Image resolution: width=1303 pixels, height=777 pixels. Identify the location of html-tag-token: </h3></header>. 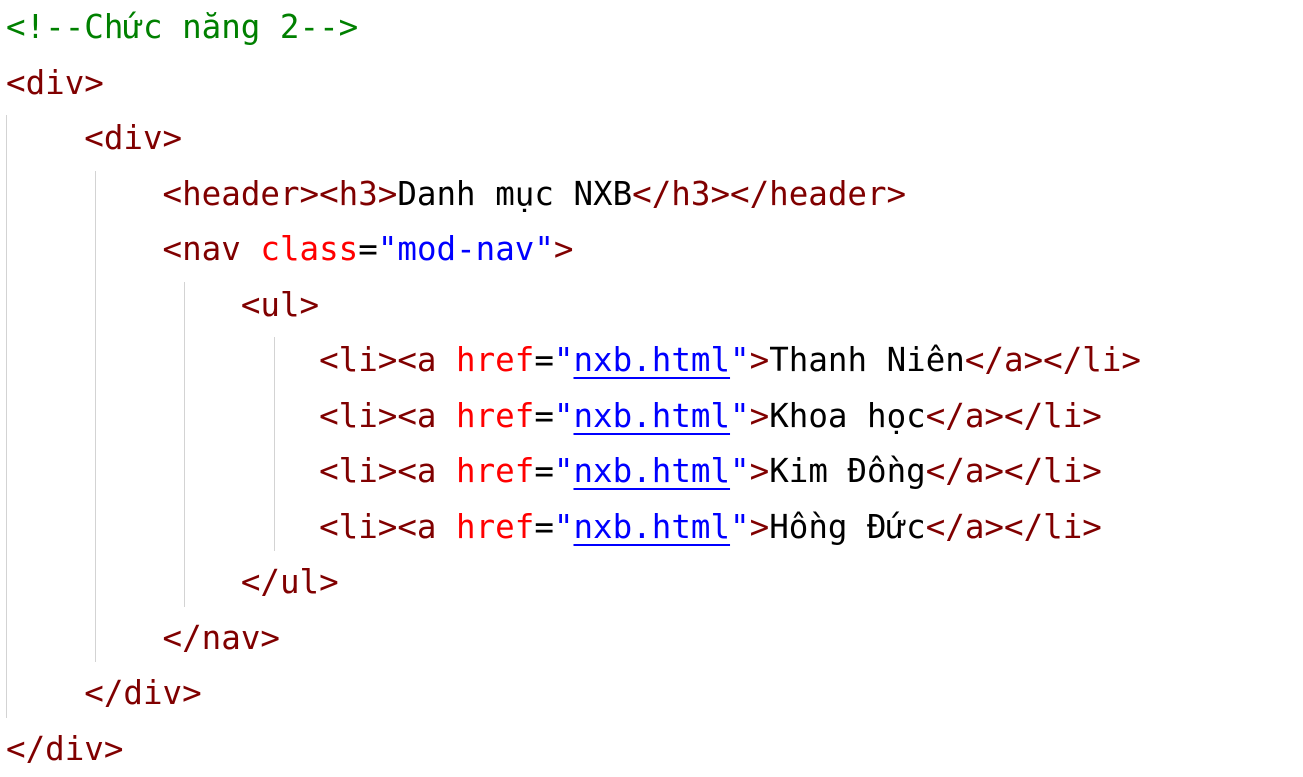
(769, 194).